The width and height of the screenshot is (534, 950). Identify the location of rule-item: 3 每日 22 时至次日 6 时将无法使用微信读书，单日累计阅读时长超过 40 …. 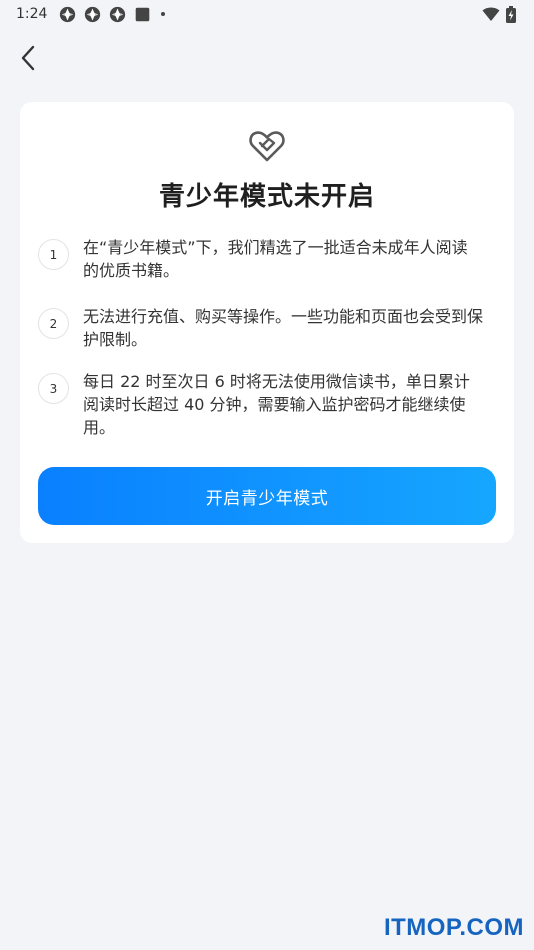
(268, 404).